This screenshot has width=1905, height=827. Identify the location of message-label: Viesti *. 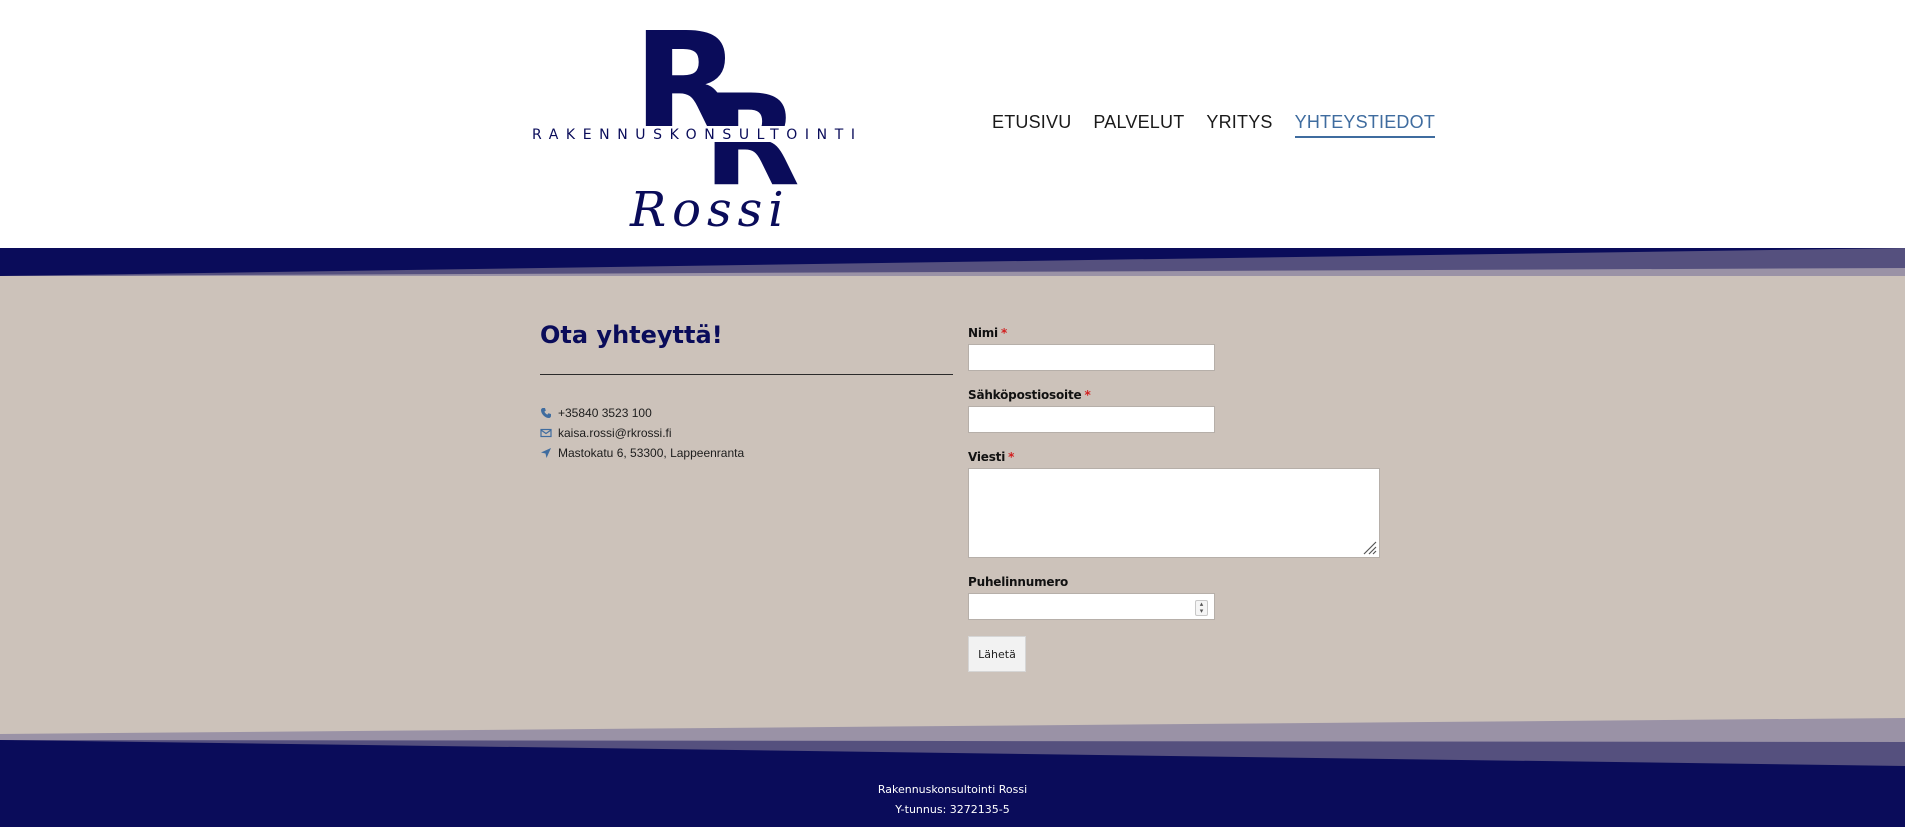
(991, 457).